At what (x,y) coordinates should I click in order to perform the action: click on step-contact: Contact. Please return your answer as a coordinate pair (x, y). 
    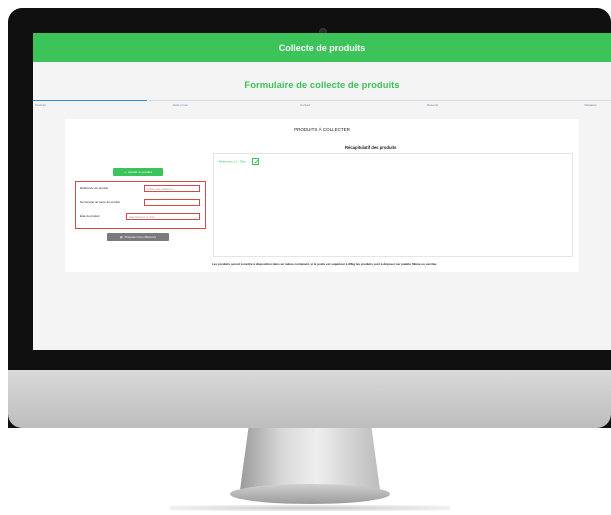
    Looking at the image, I should click on (305, 105).